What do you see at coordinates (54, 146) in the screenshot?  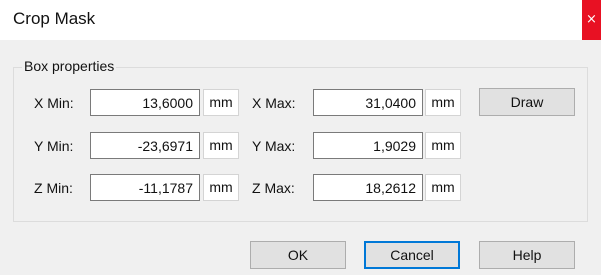 I see `ymin-label: Y Min:` at bounding box center [54, 146].